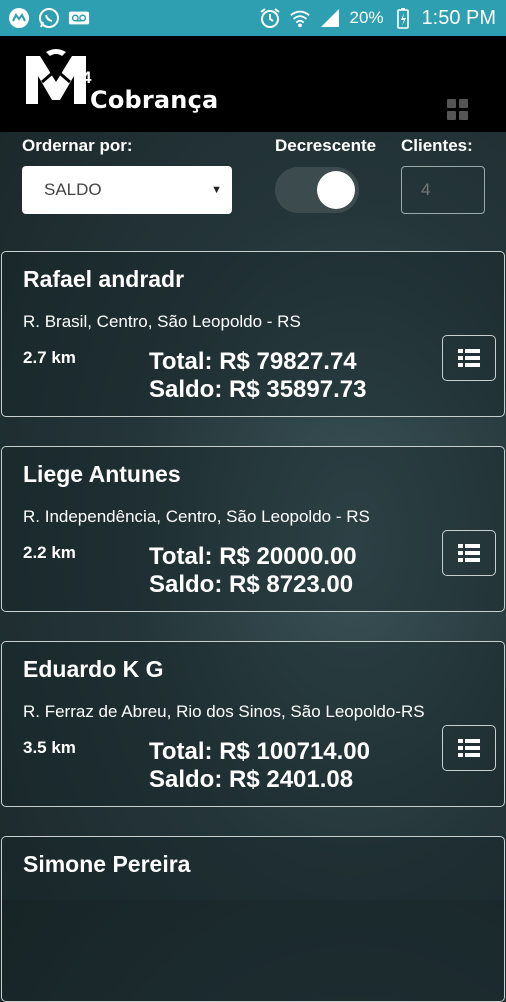 The height and width of the screenshot is (1002, 506). Describe the element at coordinates (258, 389) in the screenshot. I see `client-saldo: Saldo: R$ 35897.73` at that location.